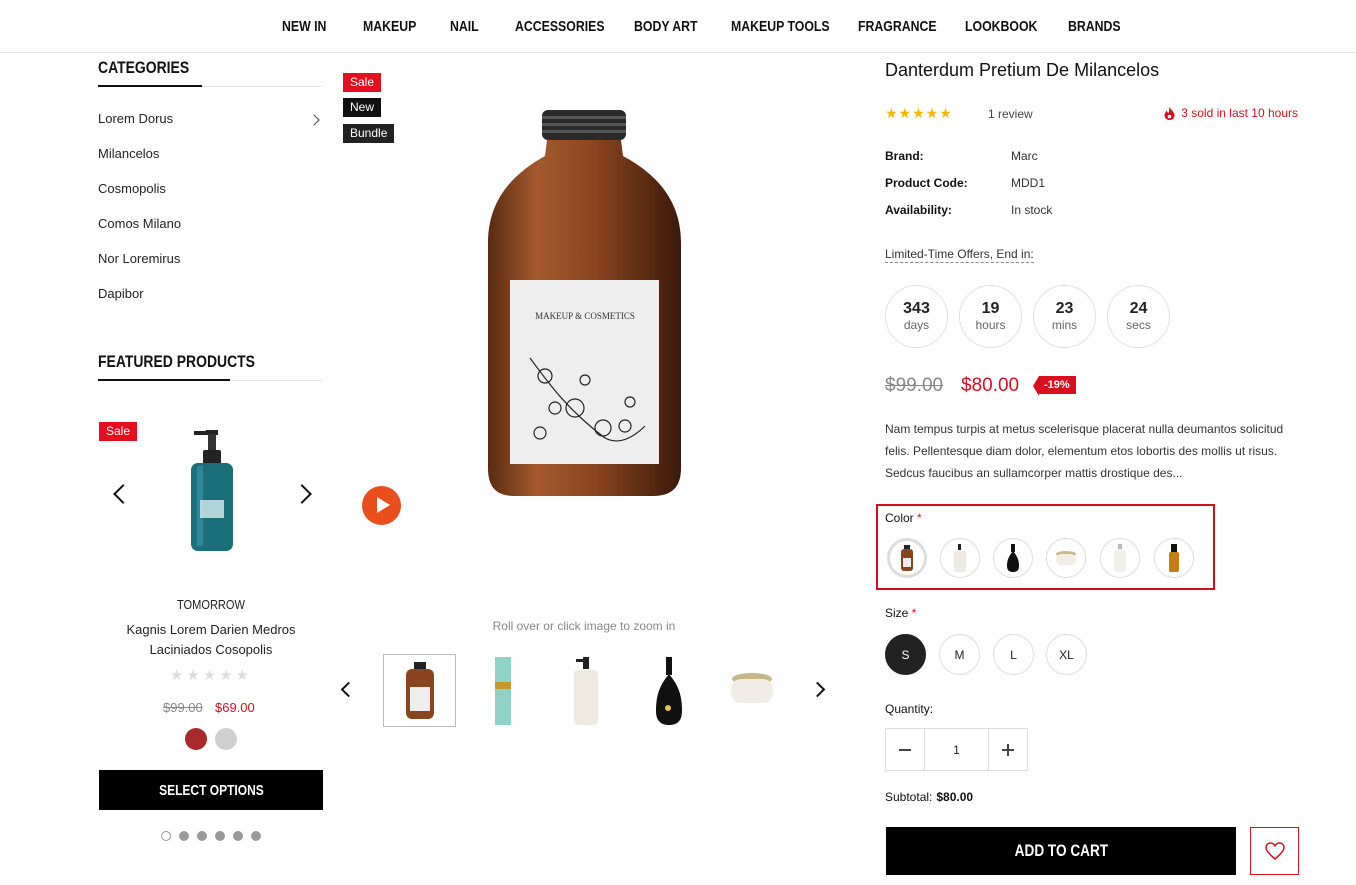  What do you see at coordinates (226, 739) in the screenshot?
I see `swatch-gray` at bounding box center [226, 739].